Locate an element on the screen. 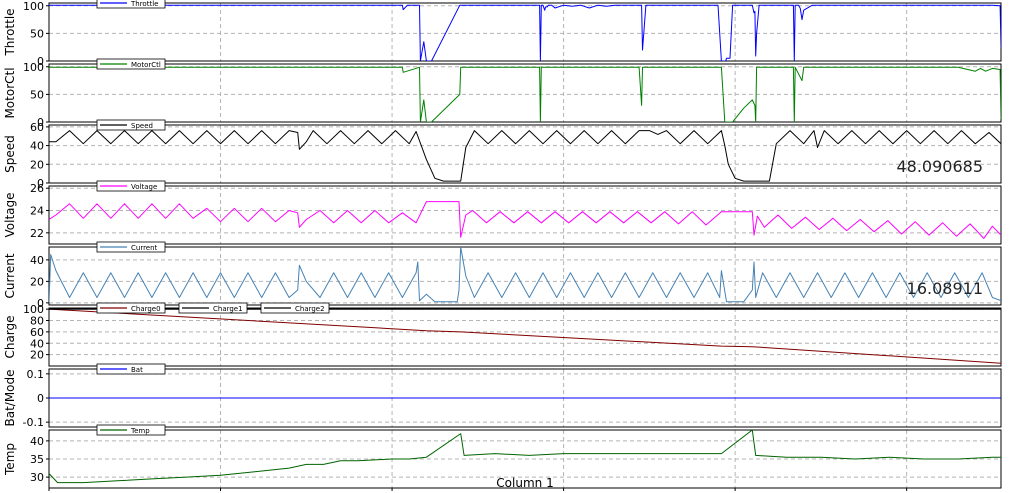 The image size is (1024, 493). panel-motorctl: 050100MotorCtlMotorCtl is located at coordinates (502, 93).